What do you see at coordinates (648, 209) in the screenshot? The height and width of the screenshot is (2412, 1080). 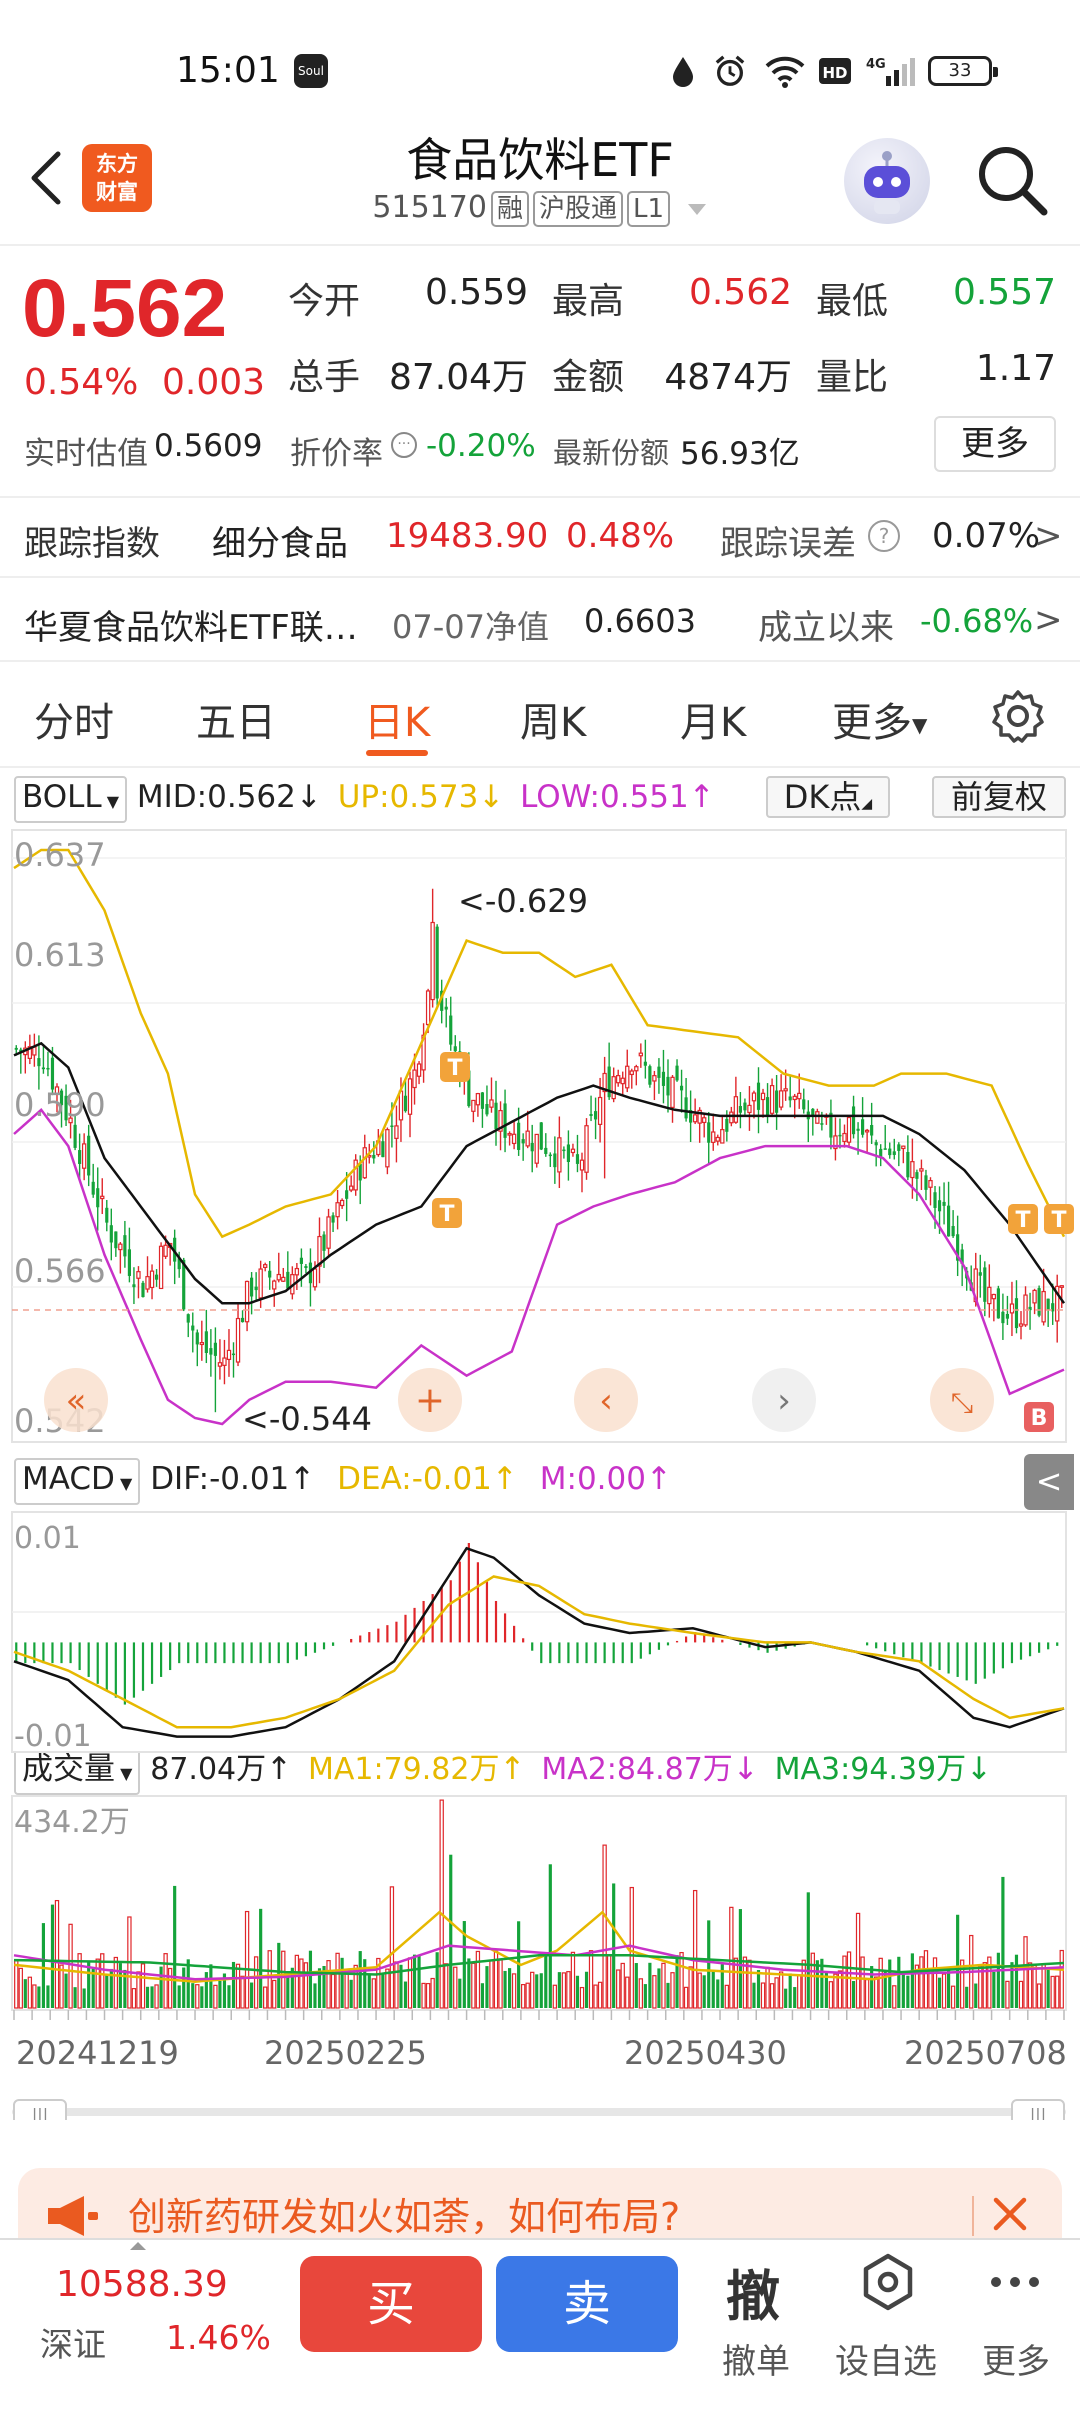 I see `tag-level: L1` at bounding box center [648, 209].